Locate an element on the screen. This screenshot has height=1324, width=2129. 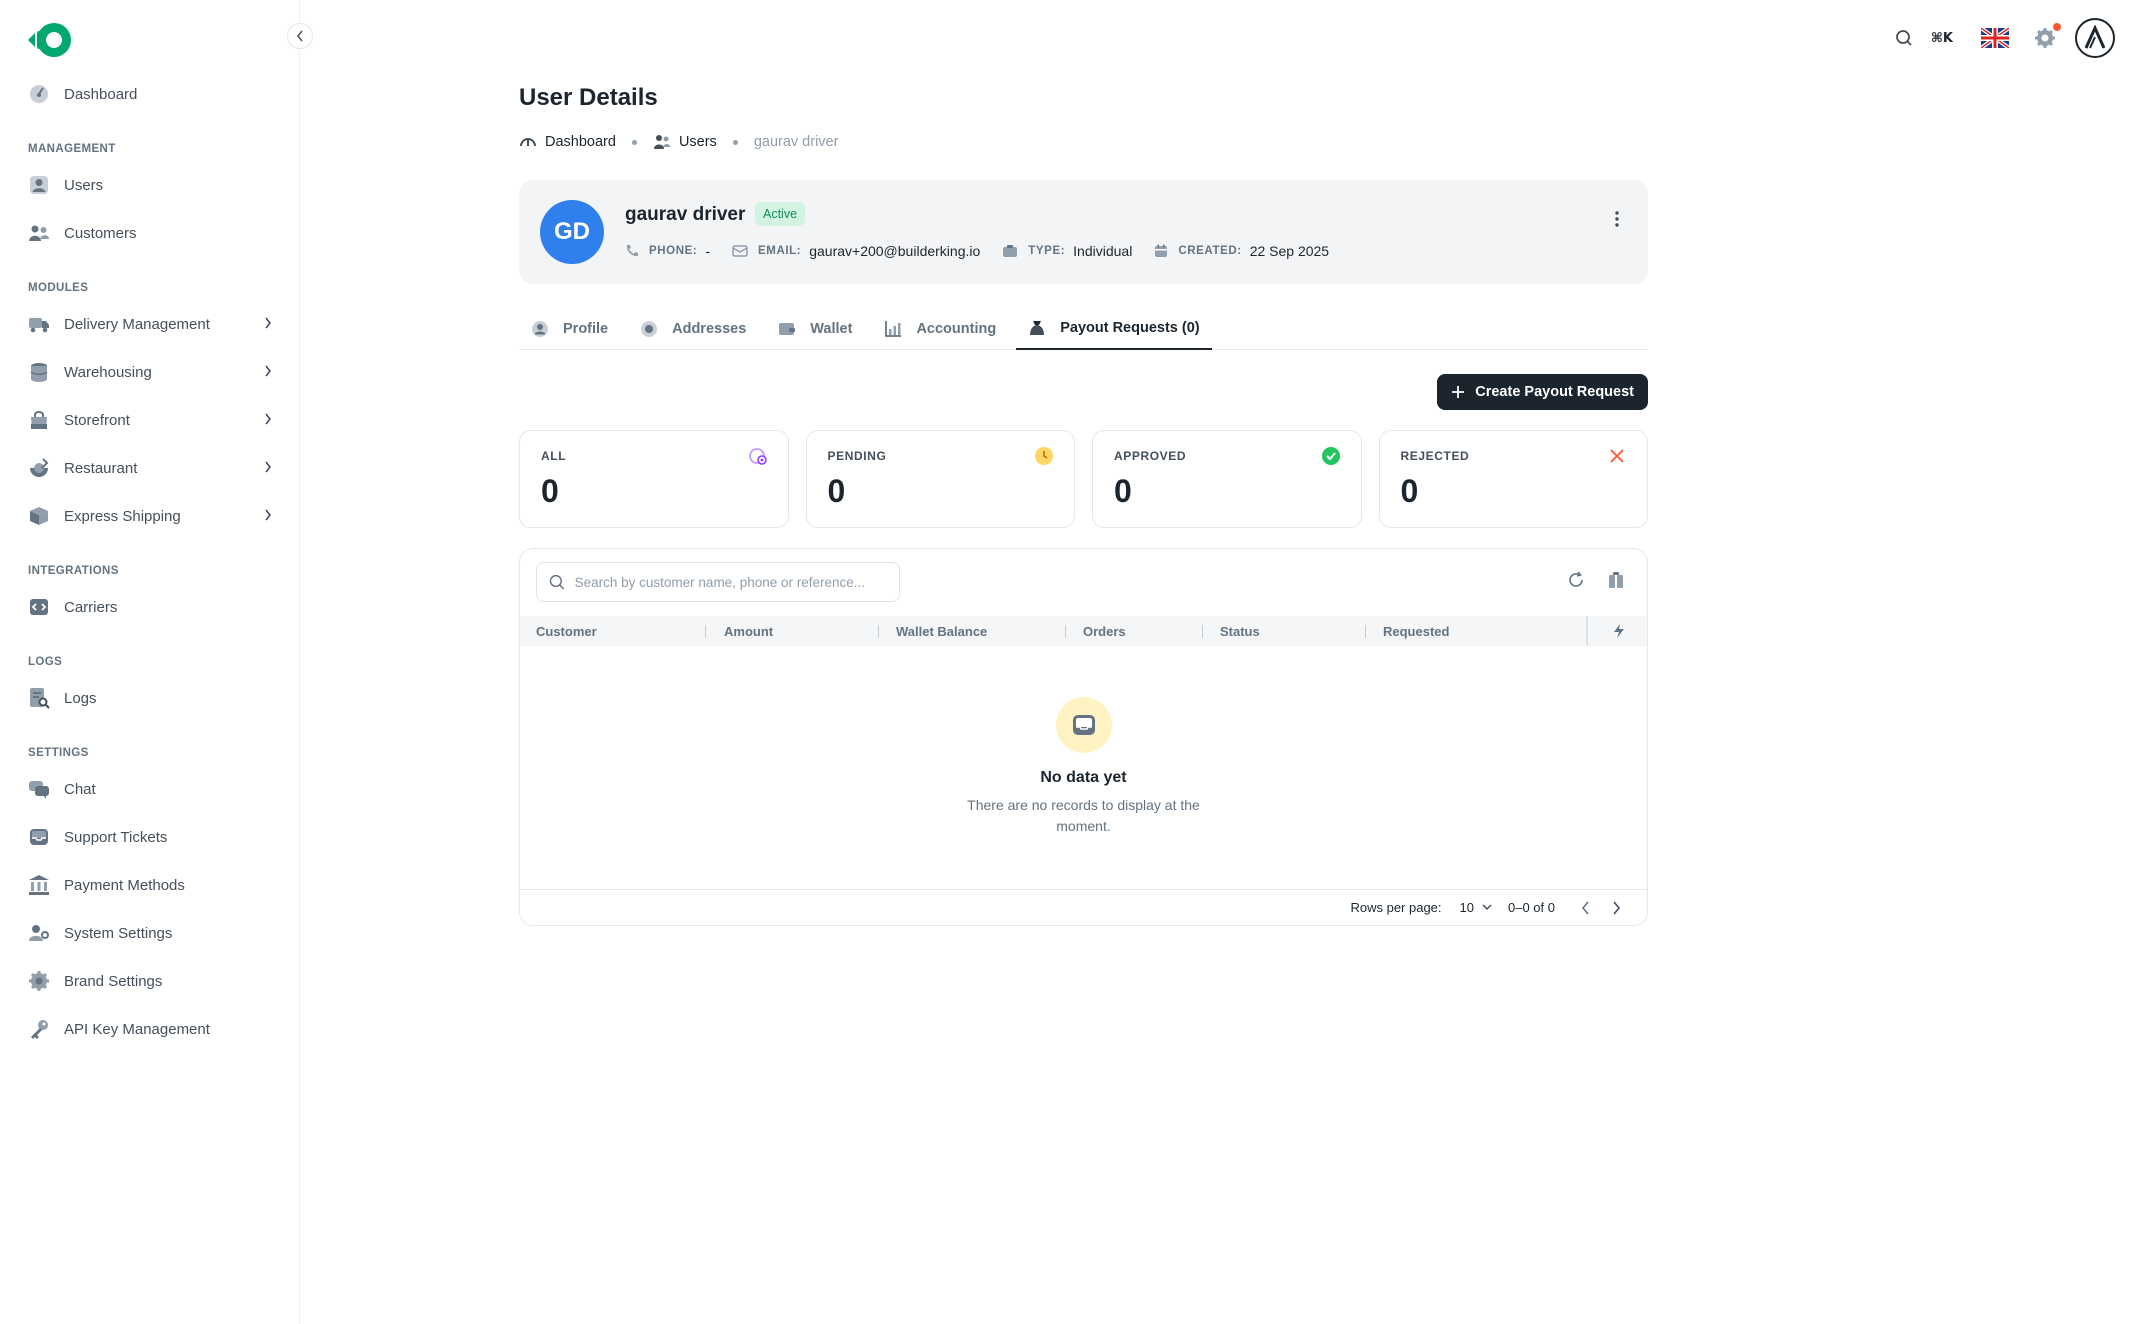
search-icon is located at coordinates (1904, 38).